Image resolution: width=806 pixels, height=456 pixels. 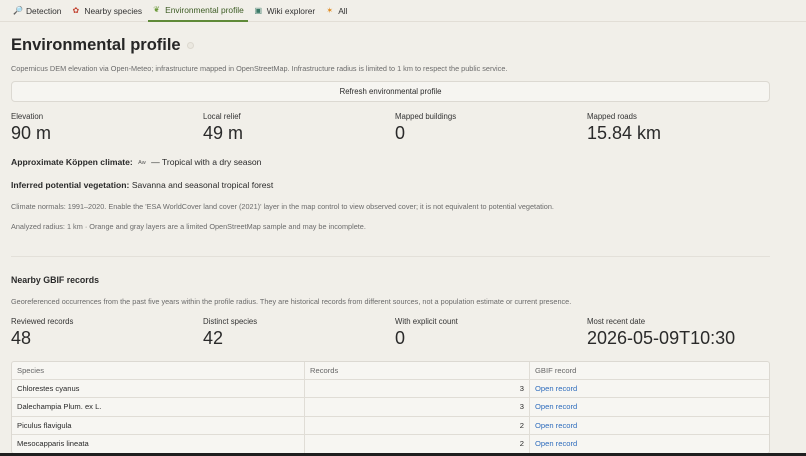 I want to click on tab-label: Wiki explorer, so click(x=291, y=10).